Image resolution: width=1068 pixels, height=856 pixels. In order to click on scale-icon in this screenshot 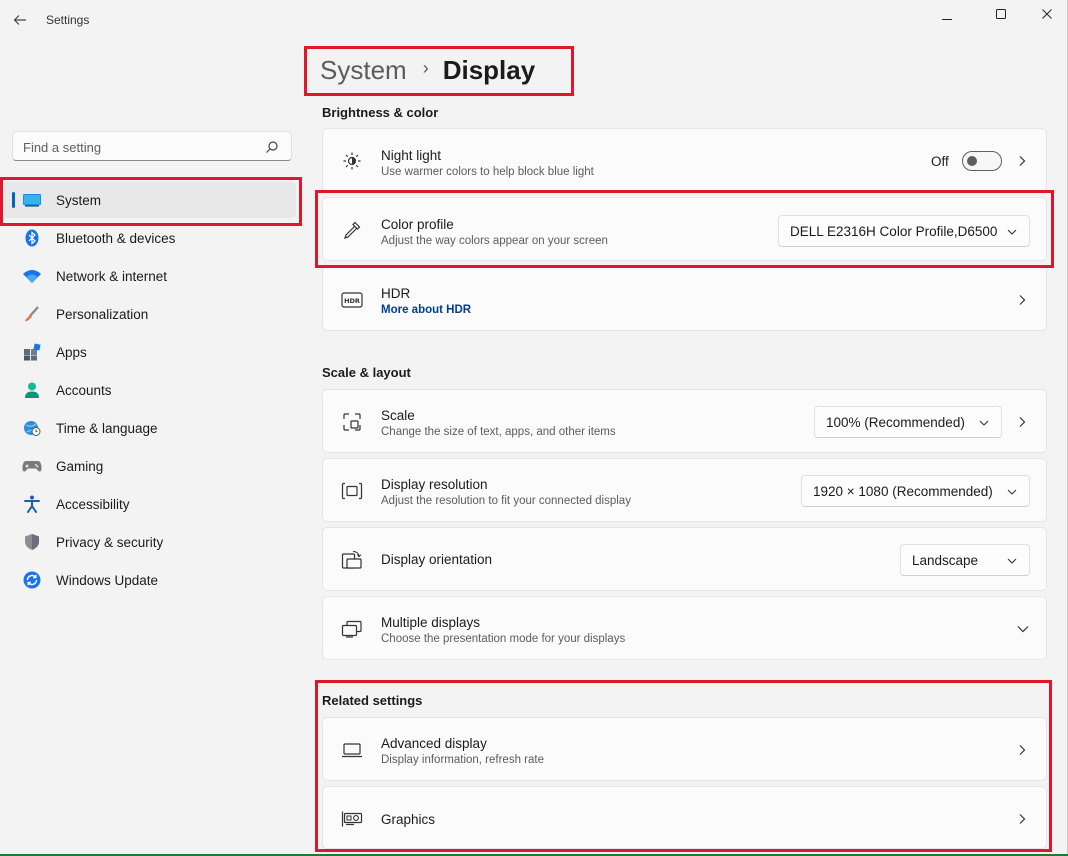, I will do `click(352, 422)`.